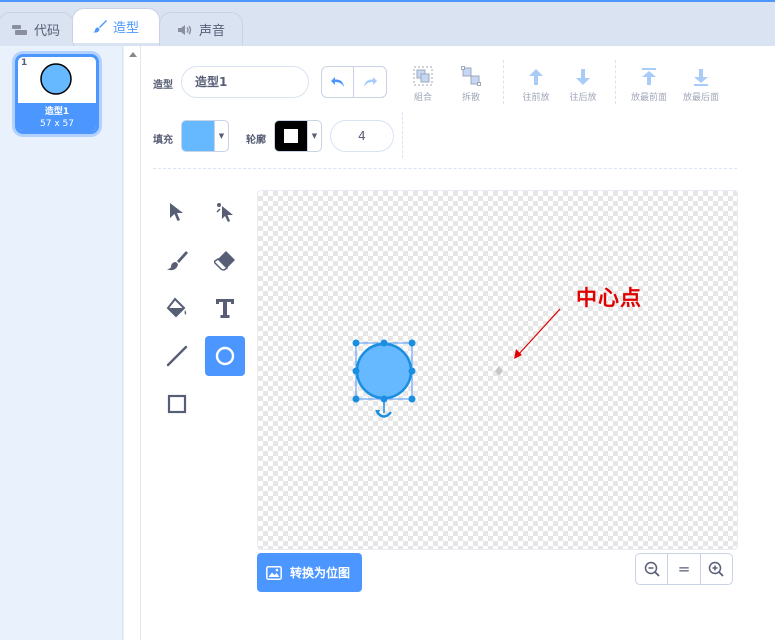 Image resolution: width=775 pixels, height=640 pixels. What do you see at coordinates (24, 63) in the screenshot?
I see `costume-number: 1` at bounding box center [24, 63].